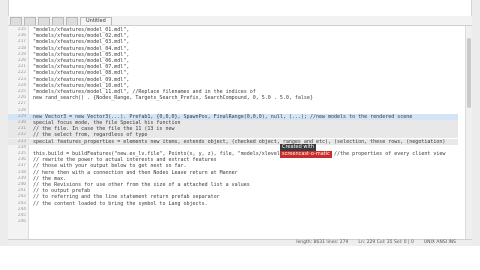 The image size is (480, 270). What do you see at coordinates (21, 85) in the screenshot?
I see `line-number: 224` at bounding box center [21, 85].